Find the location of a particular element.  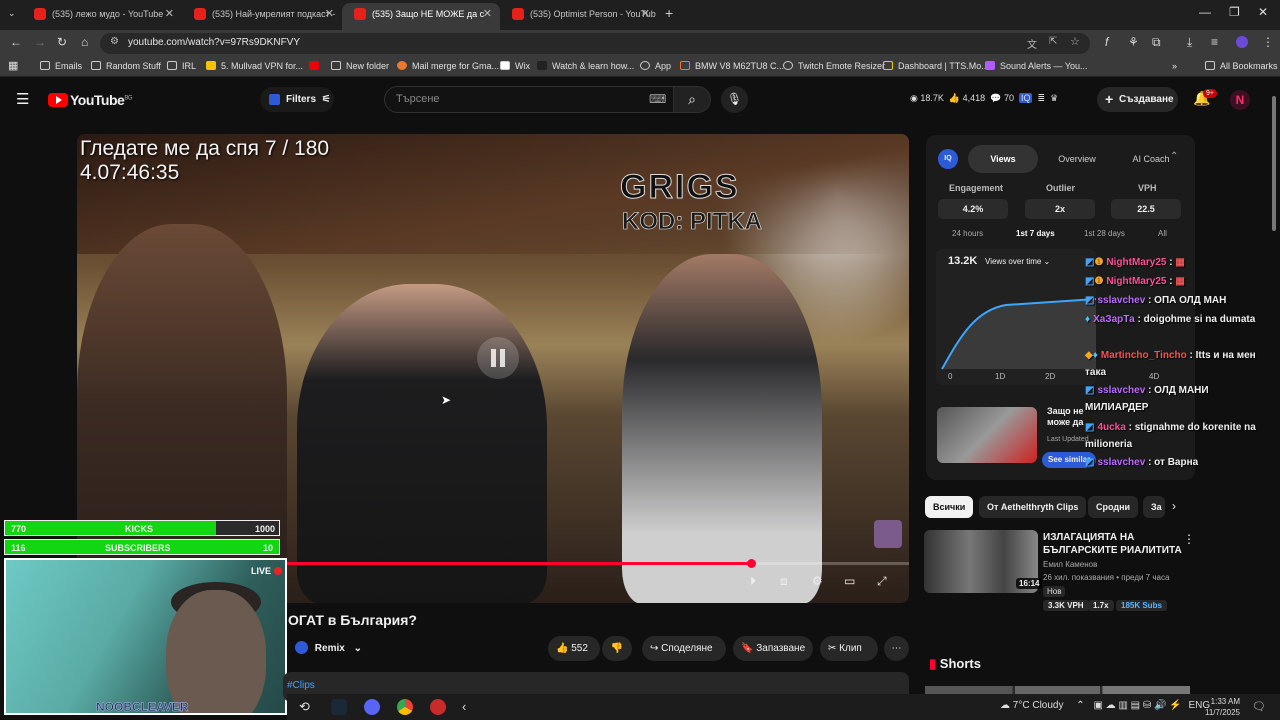

browser-tab-3: (535) Защо НЕ МОЖЕ да с ✕ is located at coordinates (421, 16).